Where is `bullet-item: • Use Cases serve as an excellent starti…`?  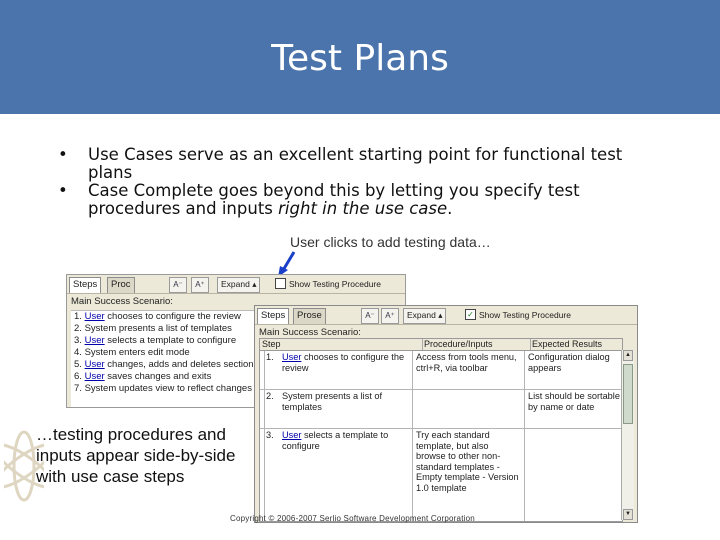
bullet-item: • Use Cases serve as an excellent starti… is located at coordinates (356, 164).